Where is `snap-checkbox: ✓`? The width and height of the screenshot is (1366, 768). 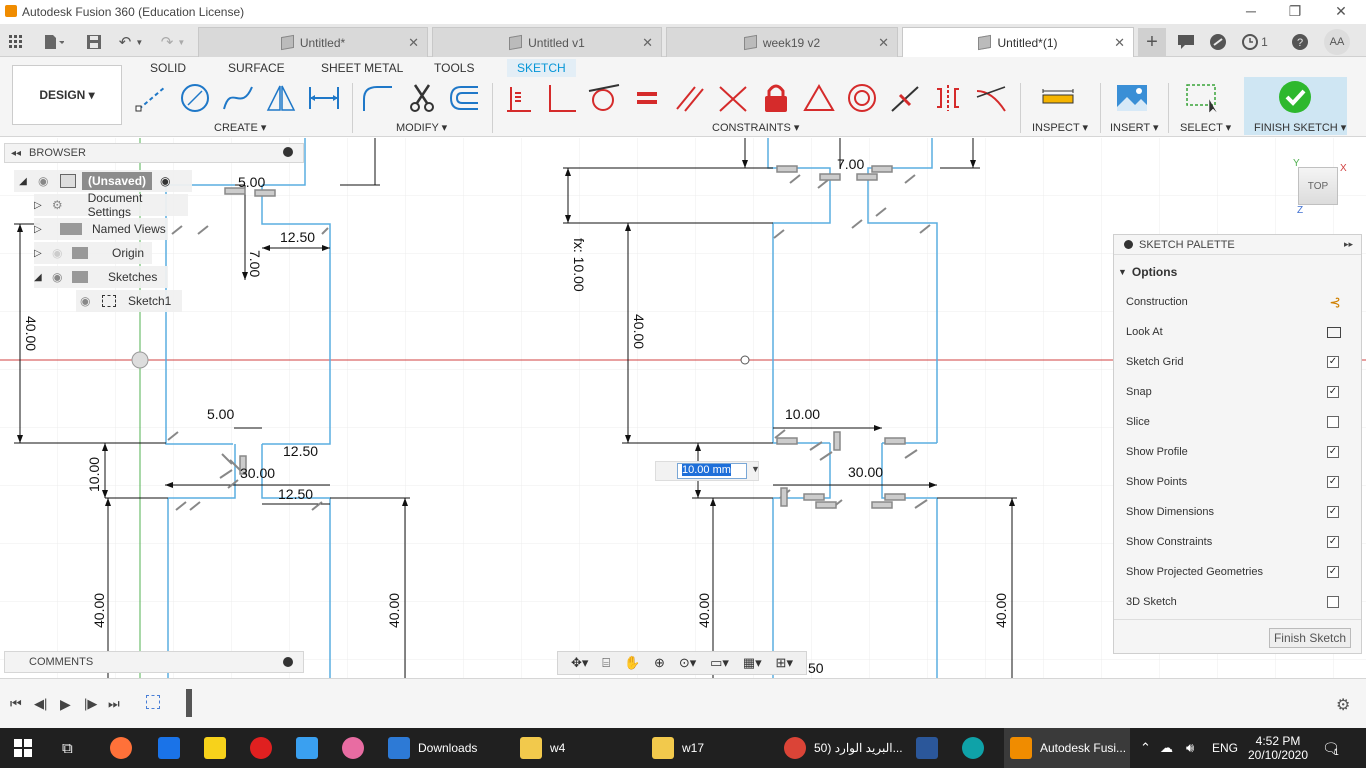 snap-checkbox: ✓ is located at coordinates (1333, 392).